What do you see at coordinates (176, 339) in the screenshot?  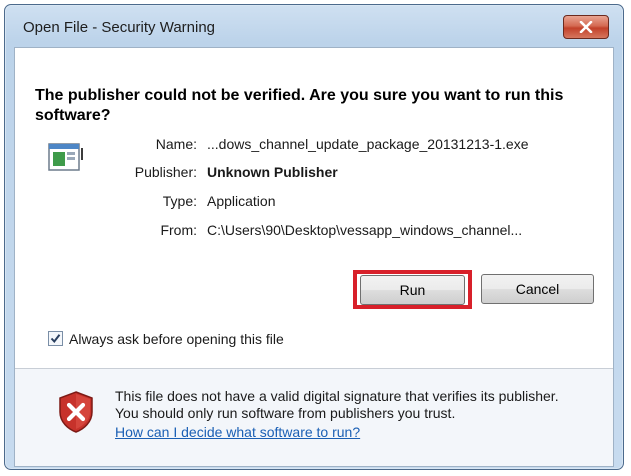 I see `always-ask-label: Always ask before opening this file` at bounding box center [176, 339].